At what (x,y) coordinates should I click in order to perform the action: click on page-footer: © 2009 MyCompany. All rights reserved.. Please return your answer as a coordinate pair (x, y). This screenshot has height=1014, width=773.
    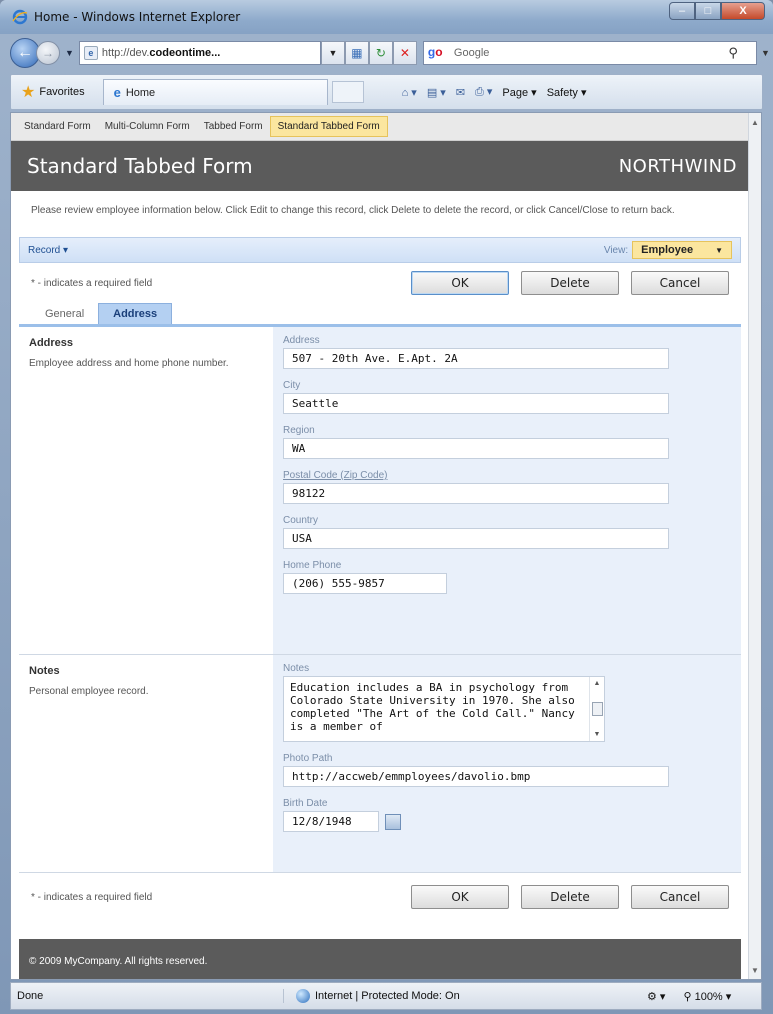
    Looking at the image, I should click on (380, 959).